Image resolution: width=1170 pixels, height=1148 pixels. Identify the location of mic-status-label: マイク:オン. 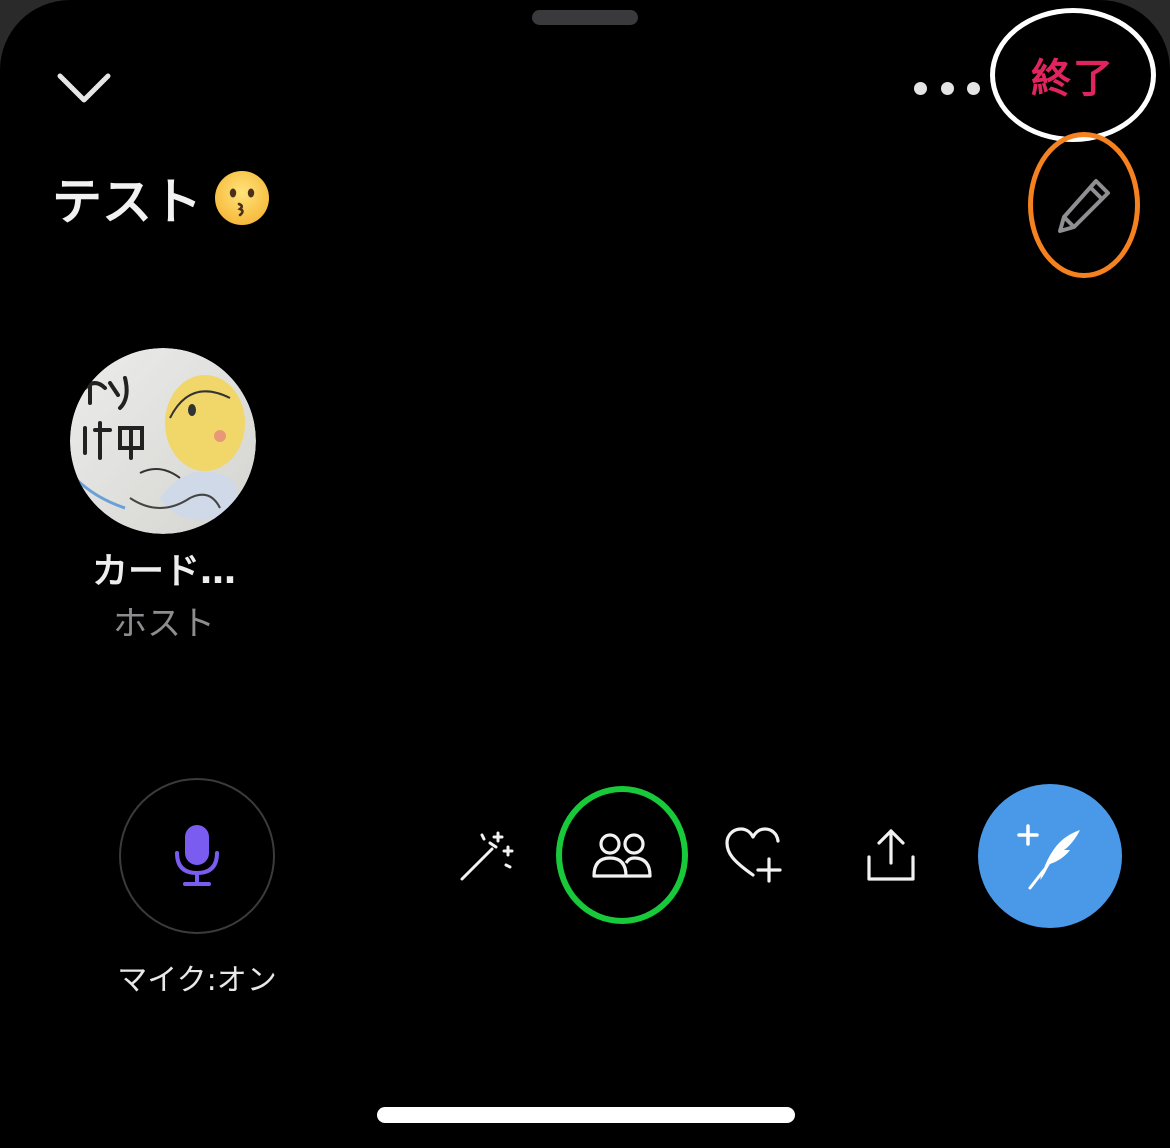
(197, 980).